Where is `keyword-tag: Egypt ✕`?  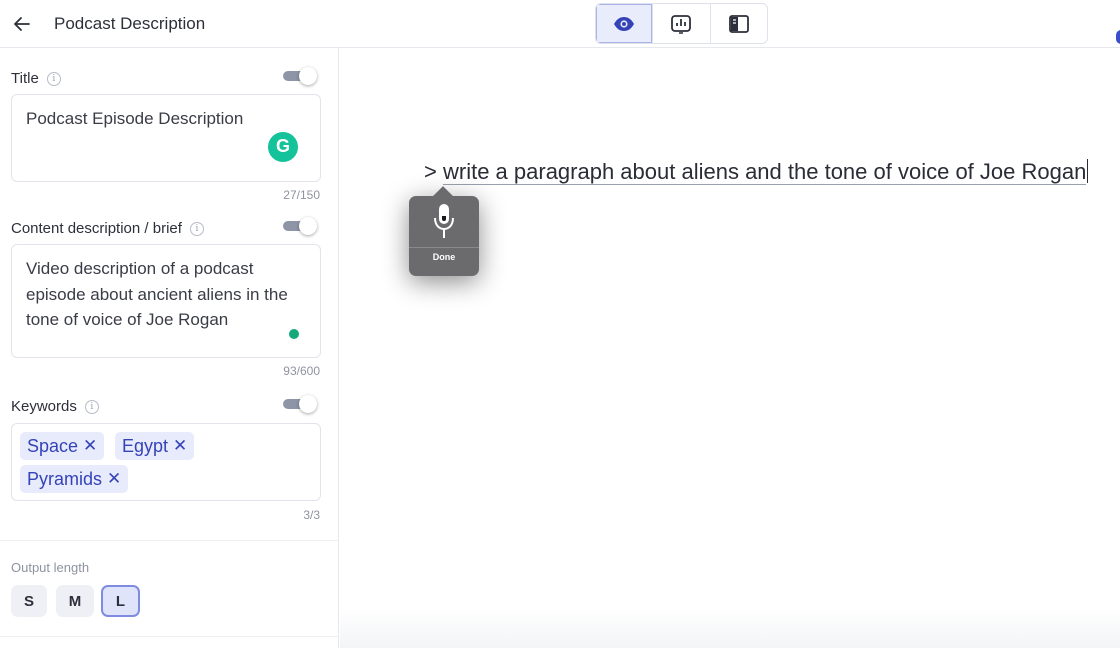
keyword-tag: Egypt ✕ is located at coordinates (155, 446).